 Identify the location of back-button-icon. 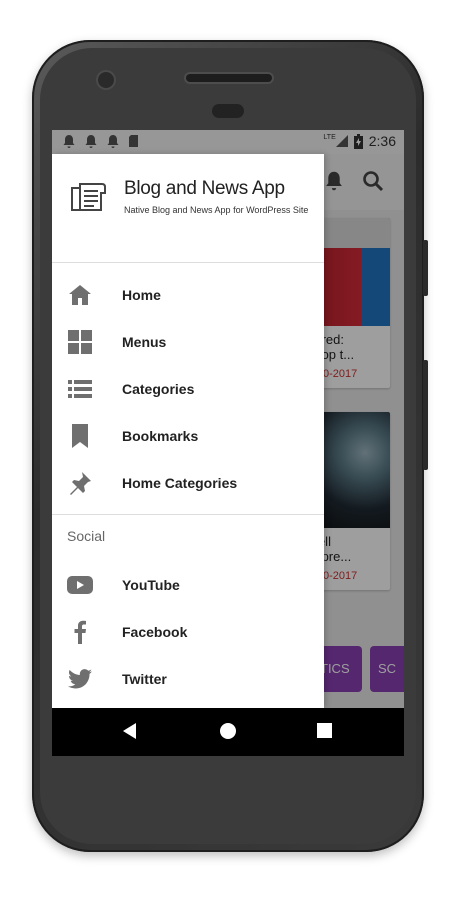
(130, 731).